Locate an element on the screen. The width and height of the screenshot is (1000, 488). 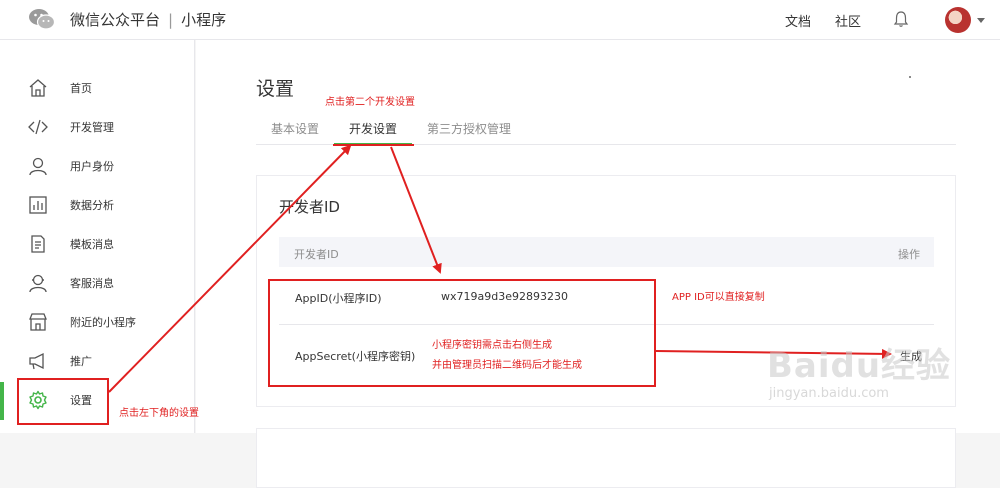
sidebar-item-data-analysis: 数据分析 is located at coordinates (97, 205).